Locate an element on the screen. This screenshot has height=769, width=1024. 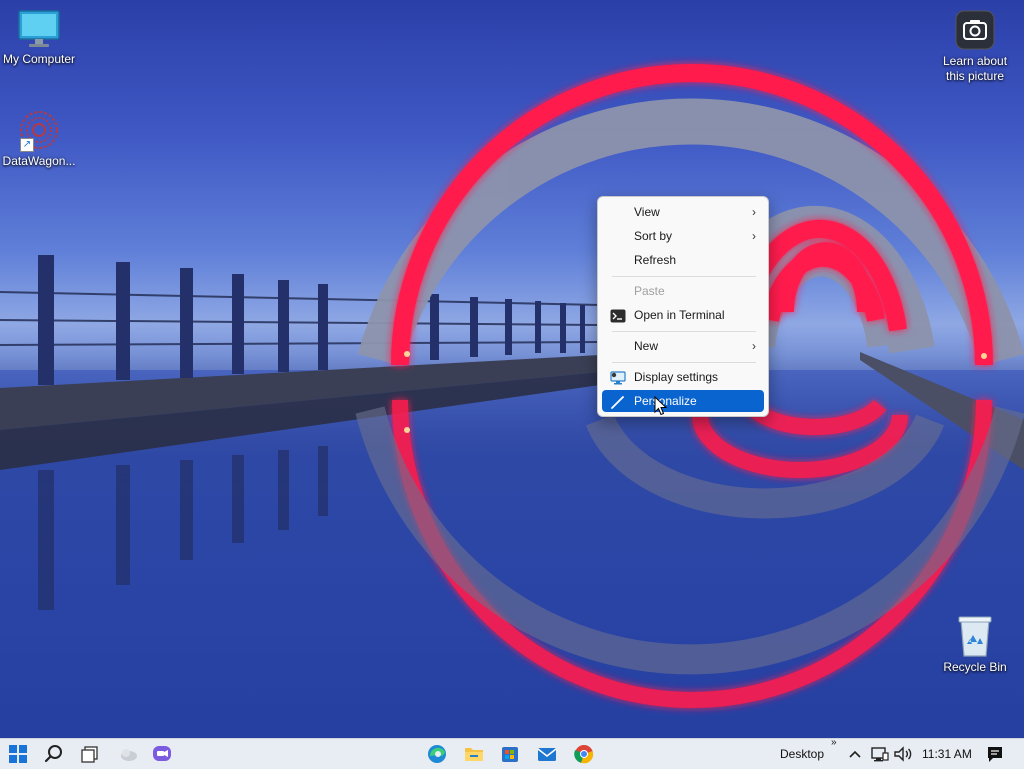
display-settings-icon is located at coordinates (618, 377).